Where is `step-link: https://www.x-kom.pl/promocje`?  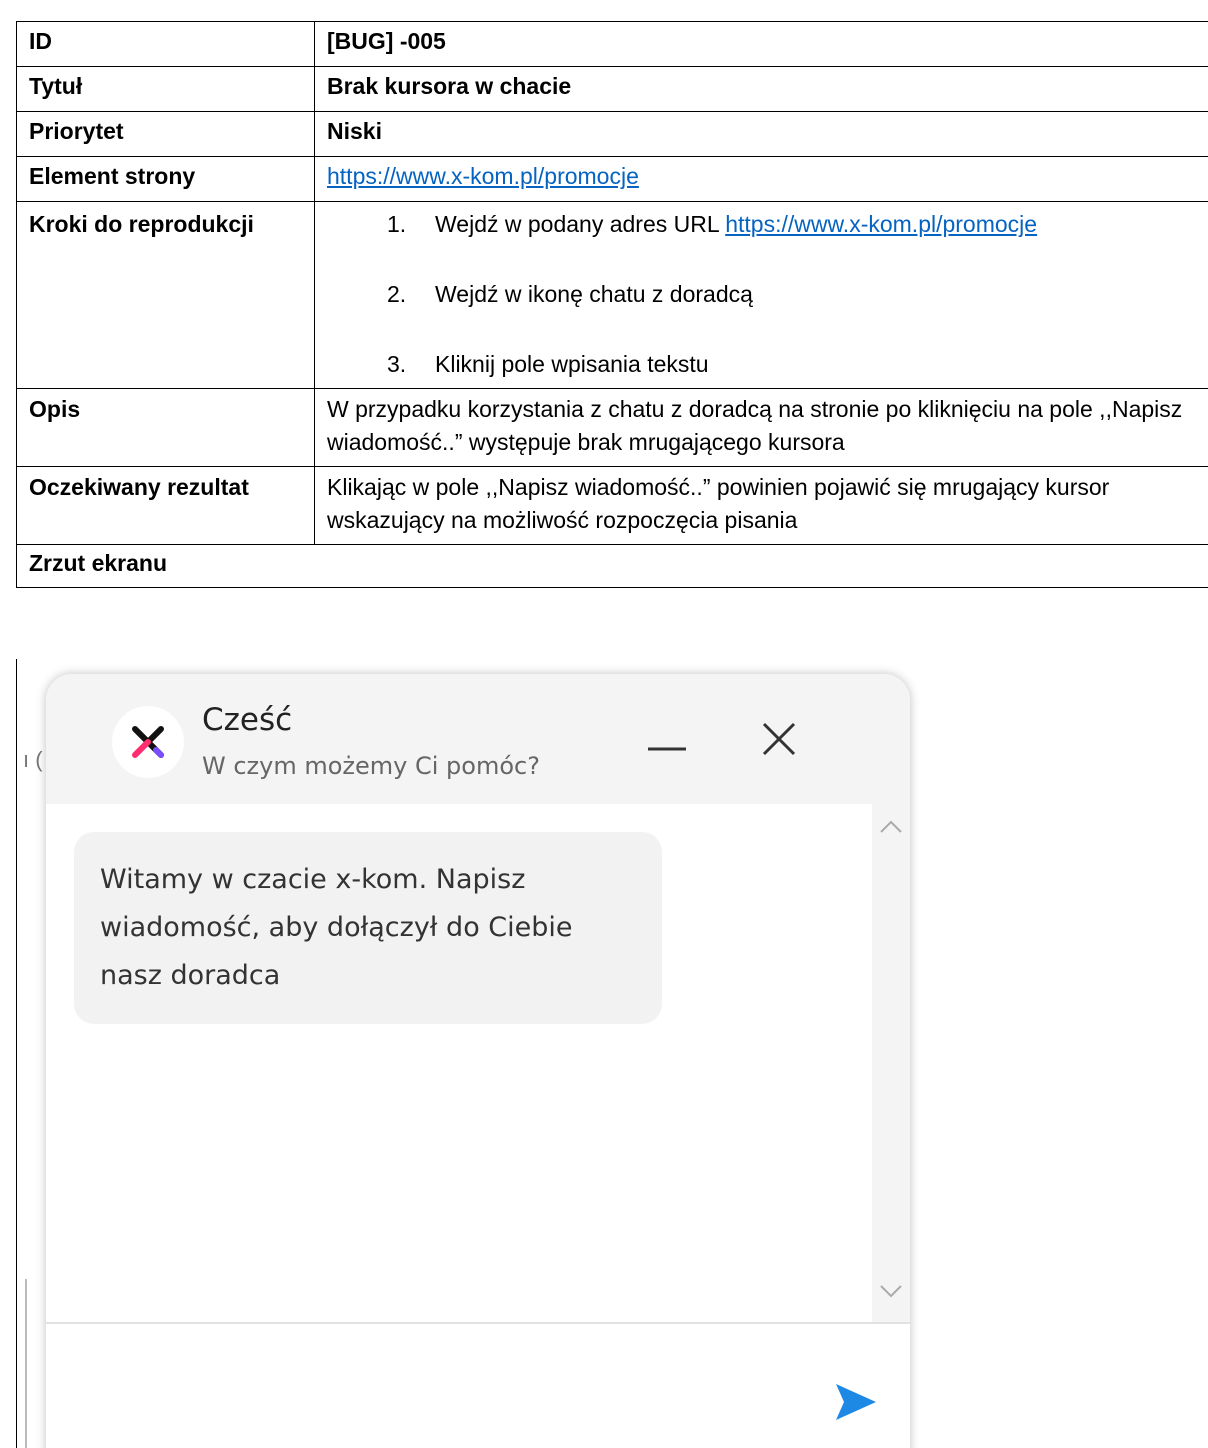
step-link: https://www.x-kom.pl/promocje is located at coordinates (881, 224).